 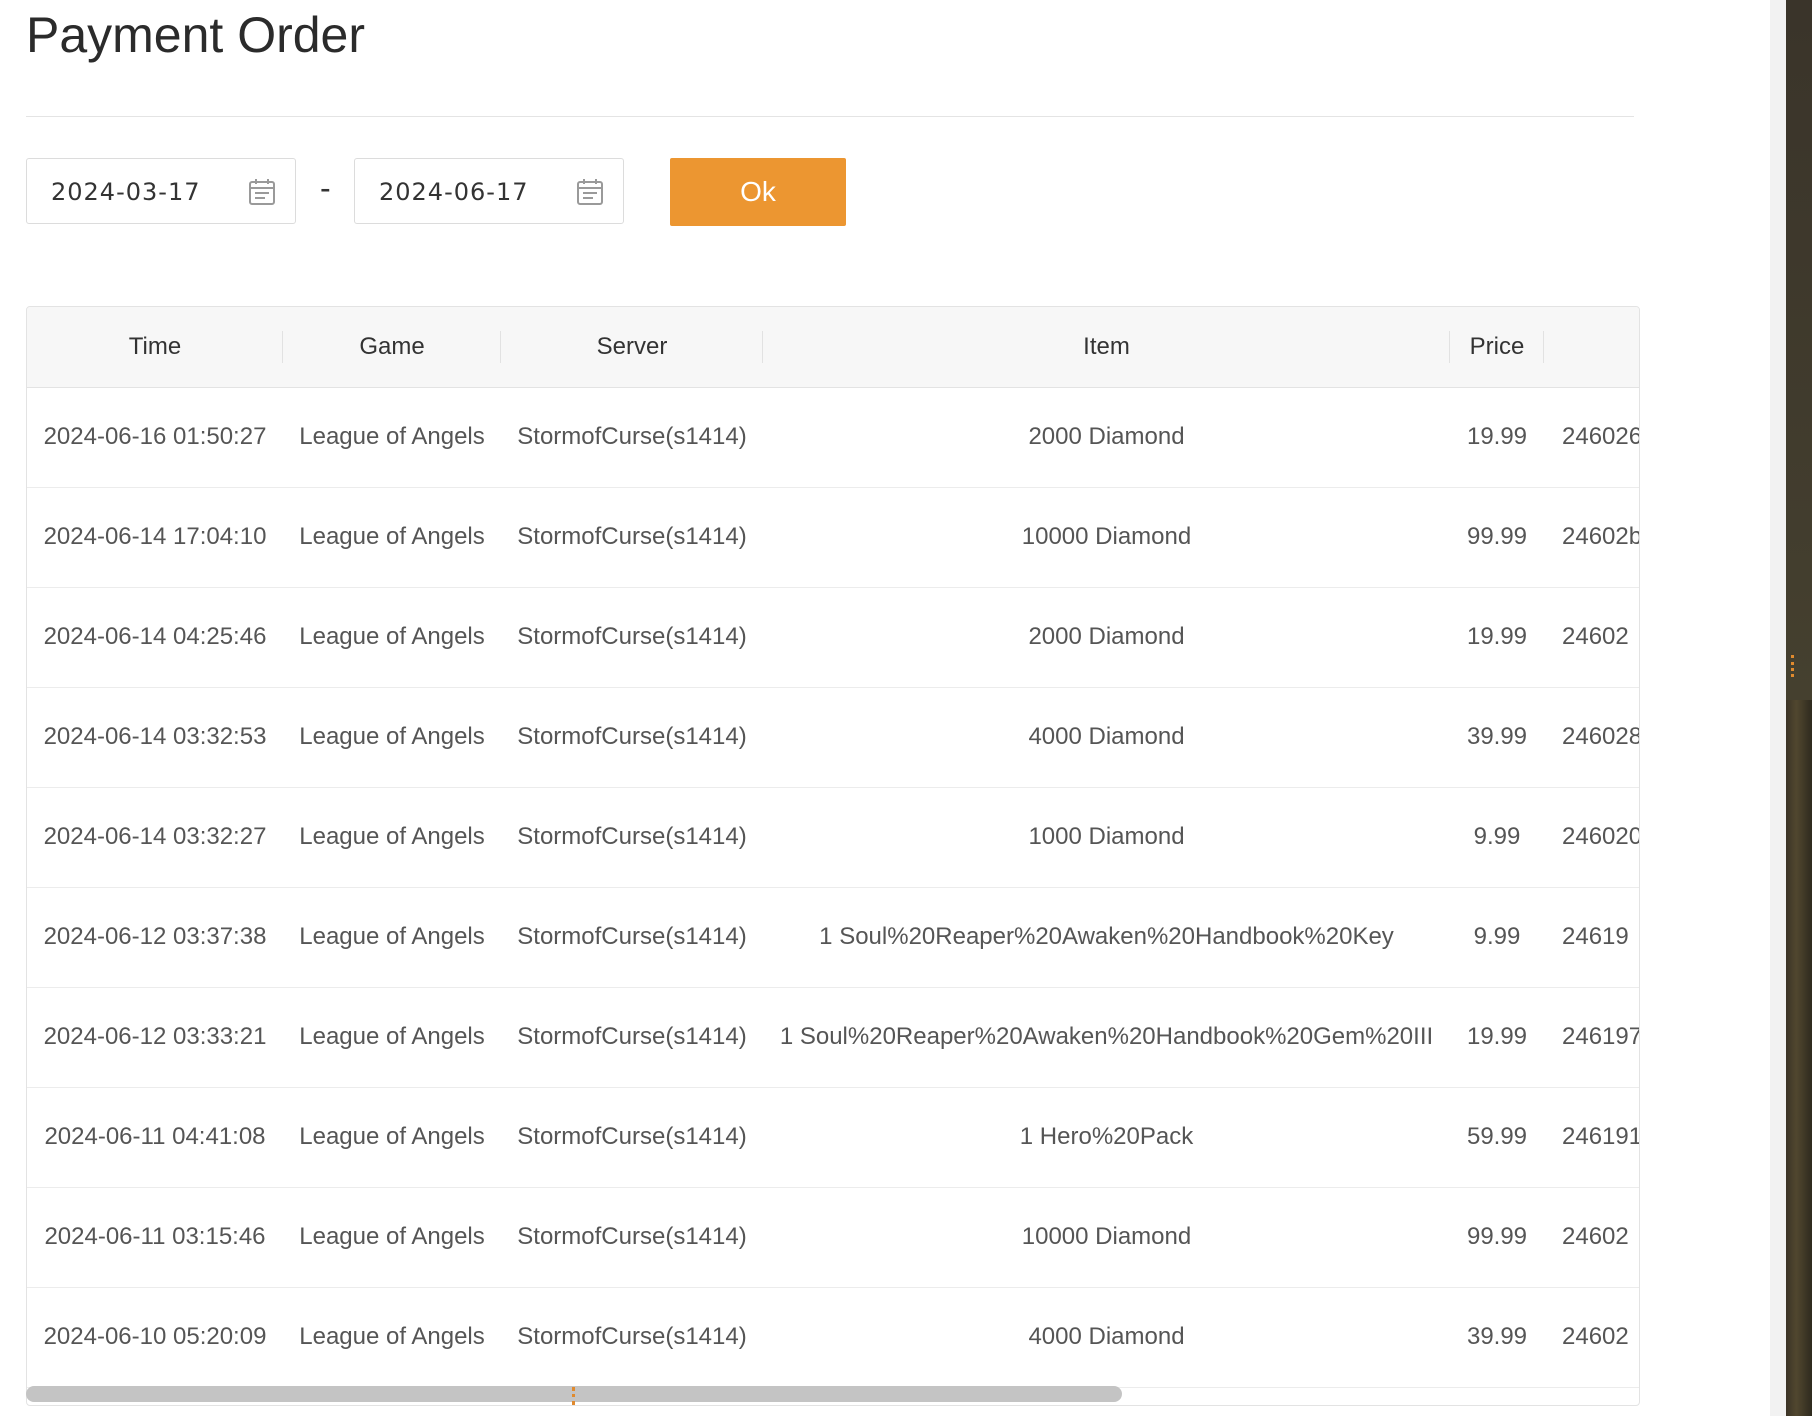 What do you see at coordinates (1794, 666) in the screenshot?
I see `panel-resize-handle-icon` at bounding box center [1794, 666].